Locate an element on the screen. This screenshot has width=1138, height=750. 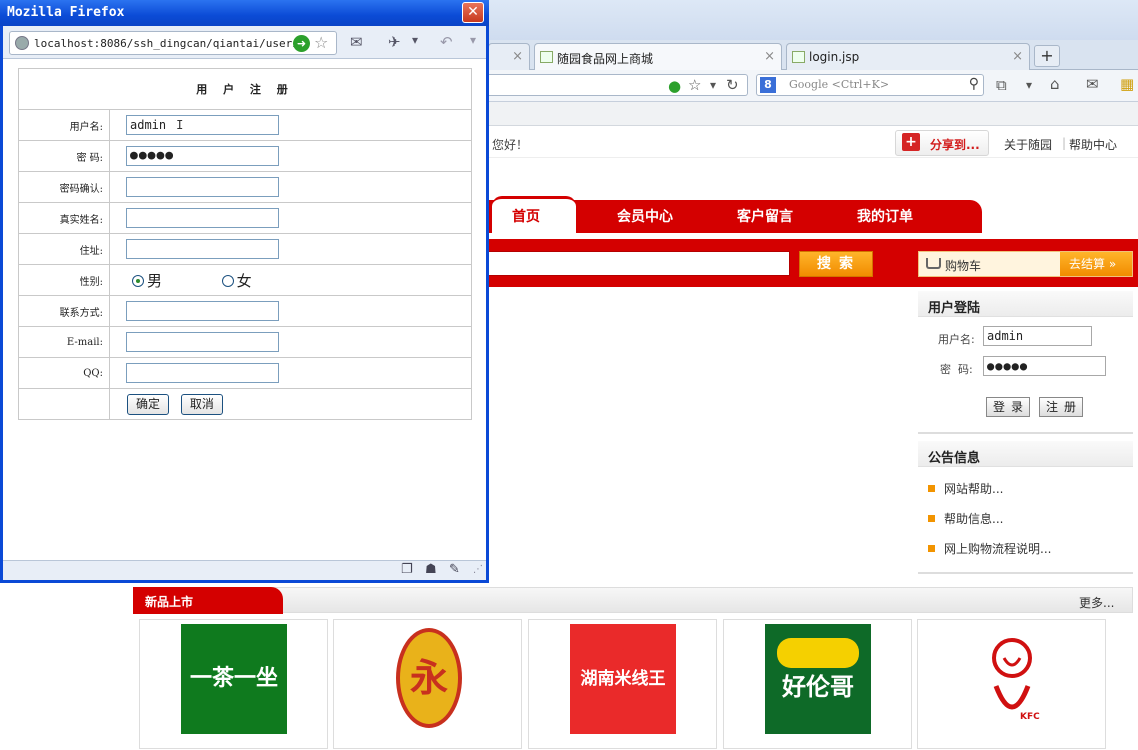
popup-statusbar: ❐ ☗ ✎ ⋰ is located at coordinates (244, 570).